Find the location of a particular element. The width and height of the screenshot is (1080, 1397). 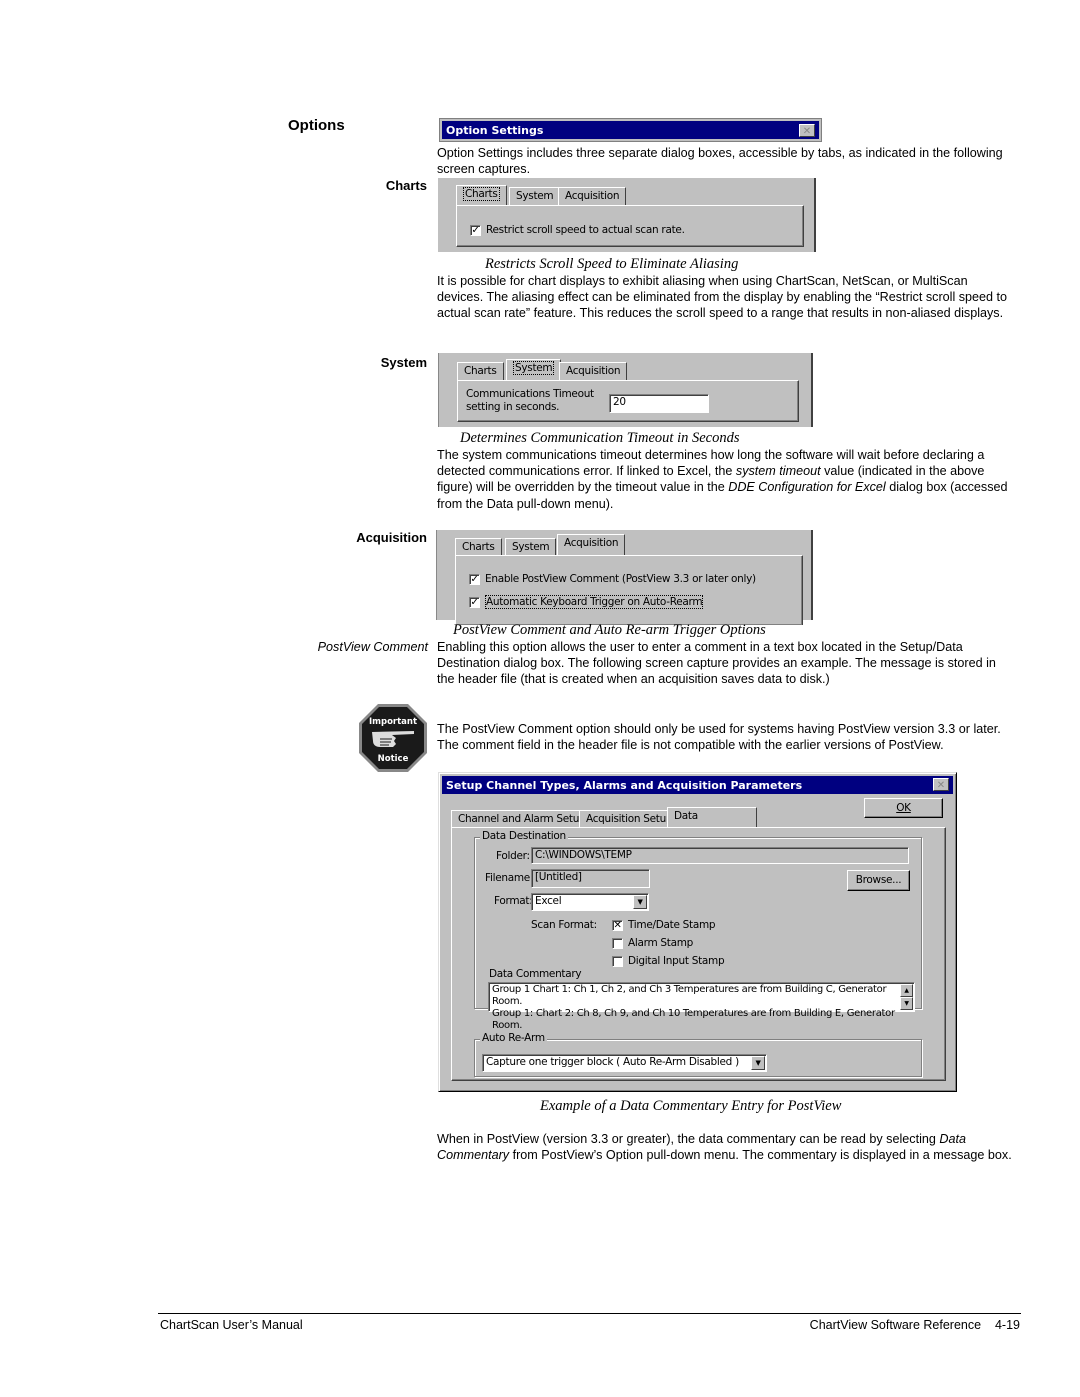

section-title: Options is located at coordinates (316, 125).